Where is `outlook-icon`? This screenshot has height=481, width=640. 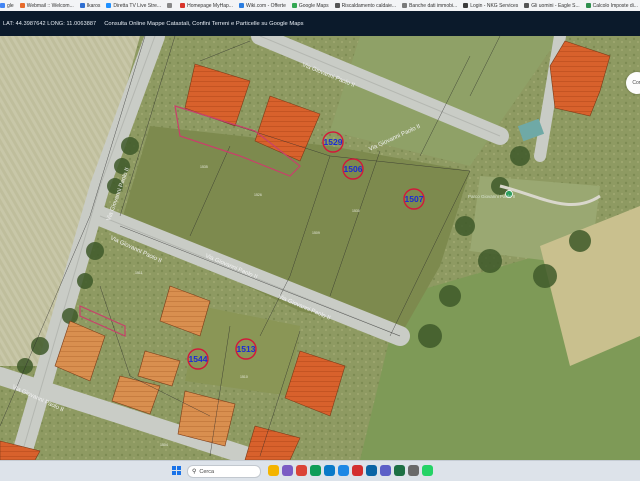 outlook-icon is located at coordinates (371, 470).